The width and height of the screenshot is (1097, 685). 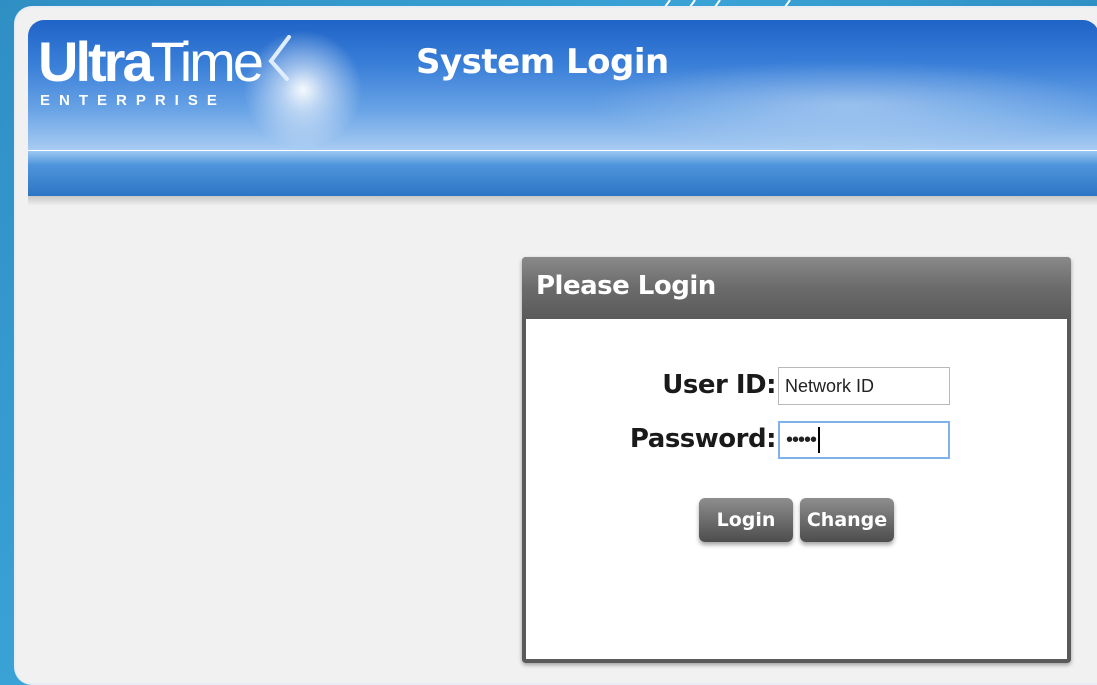 I want to click on user-id-value: Network ID, so click(x=830, y=385).